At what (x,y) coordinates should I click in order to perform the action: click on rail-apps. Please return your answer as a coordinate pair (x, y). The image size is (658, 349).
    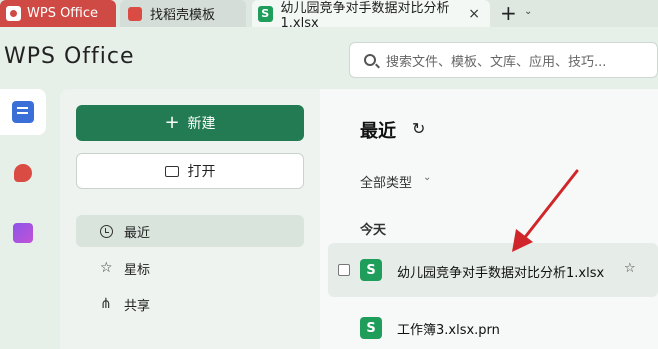
    Looking at the image, I should click on (23, 233).